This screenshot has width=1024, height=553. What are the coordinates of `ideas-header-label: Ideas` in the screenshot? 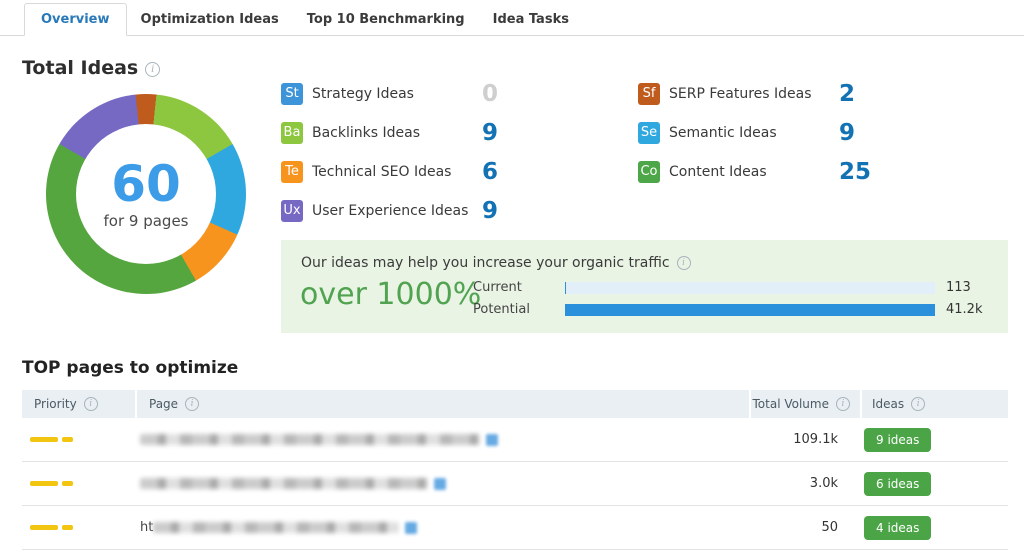 It's located at (888, 404).